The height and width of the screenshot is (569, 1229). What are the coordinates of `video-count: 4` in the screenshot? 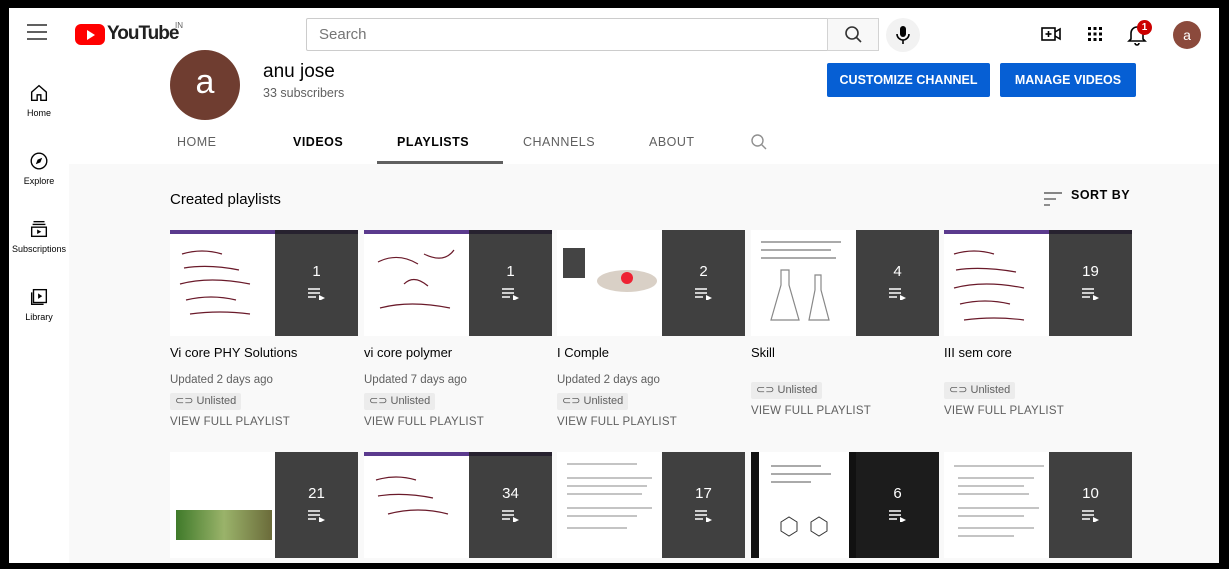 It's located at (897, 271).